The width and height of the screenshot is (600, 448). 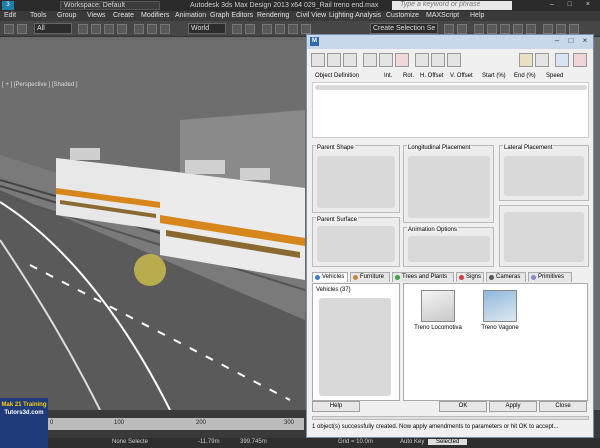 I want to click on cut-icon, so click(x=422, y=60).